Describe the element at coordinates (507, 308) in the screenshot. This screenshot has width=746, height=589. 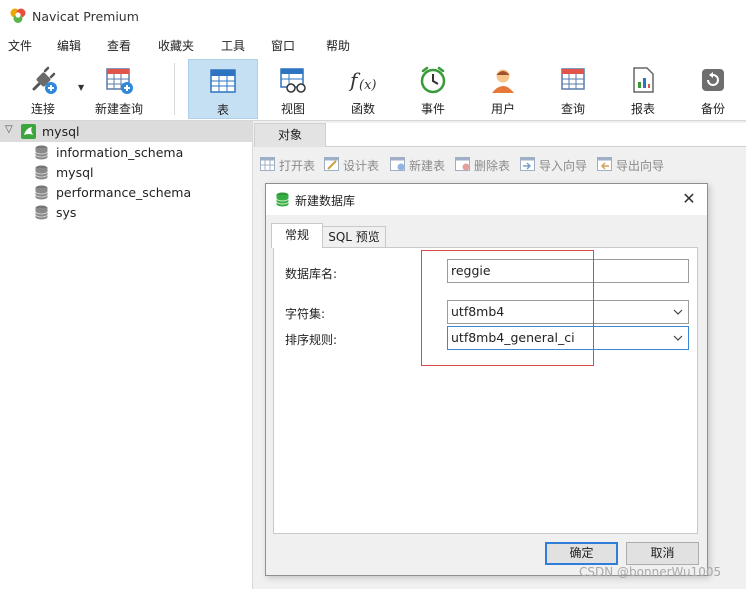
I see `annotation-highlight-box` at that location.